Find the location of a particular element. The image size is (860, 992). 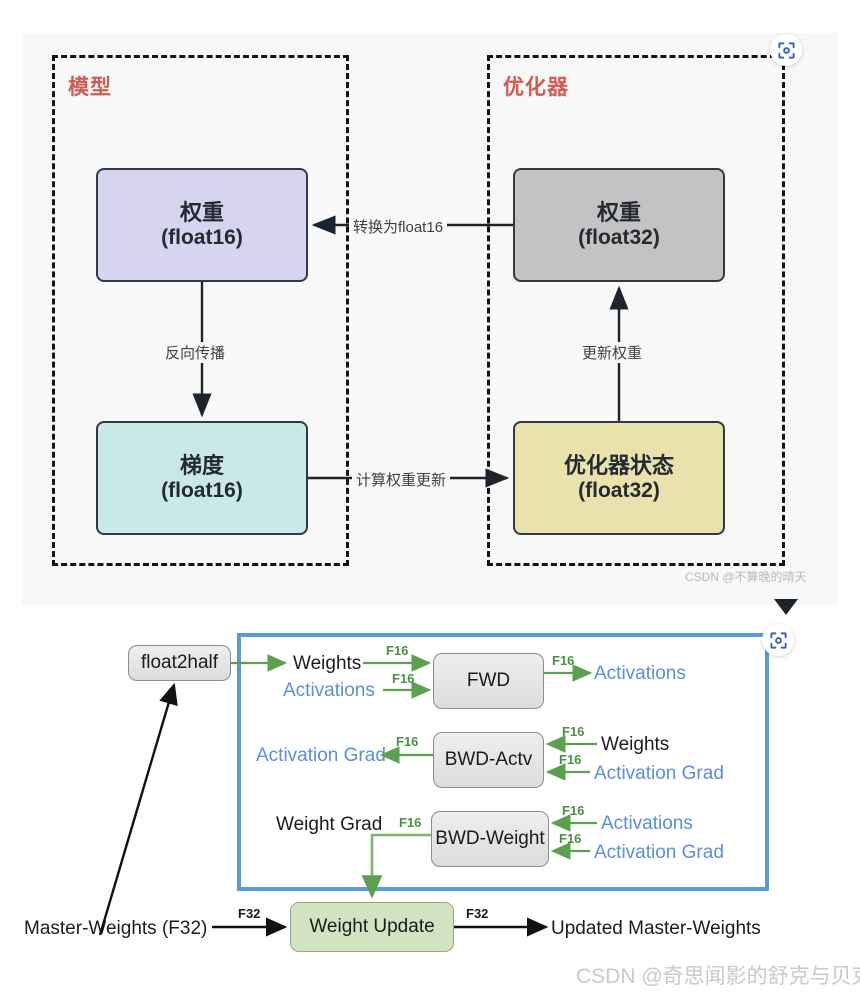

cursor-arrow-icon is located at coordinates (786, 607).